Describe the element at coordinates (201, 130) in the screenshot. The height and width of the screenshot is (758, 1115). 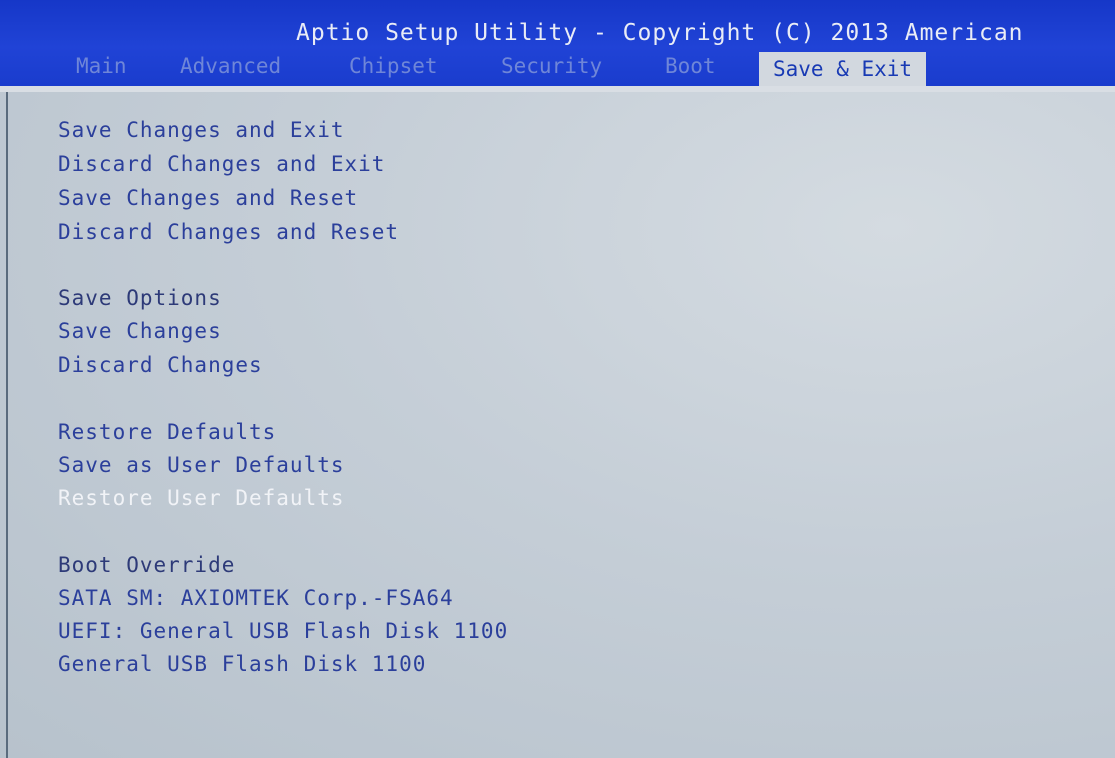
I see `menu-item-save-changes-and-exit: Save Changes and Exit` at that location.